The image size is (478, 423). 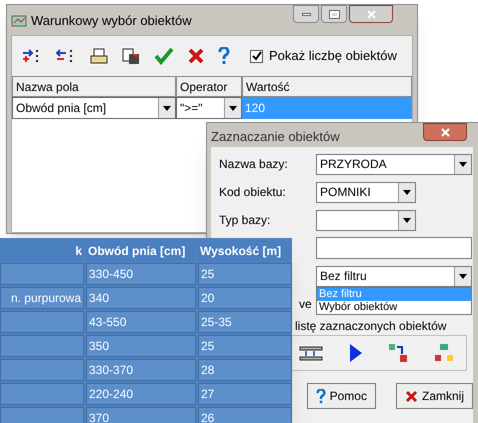 What do you see at coordinates (99, 56) in the screenshot?
I see `print-icon` at bounding box center [99, 56].